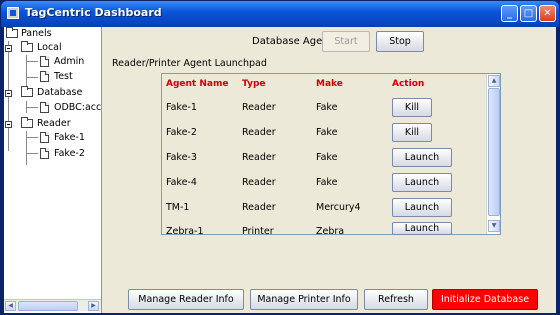  Describe the element at coordinates (396, 299) in the screenshot. I see `refresh-button: Refresh` at that location.